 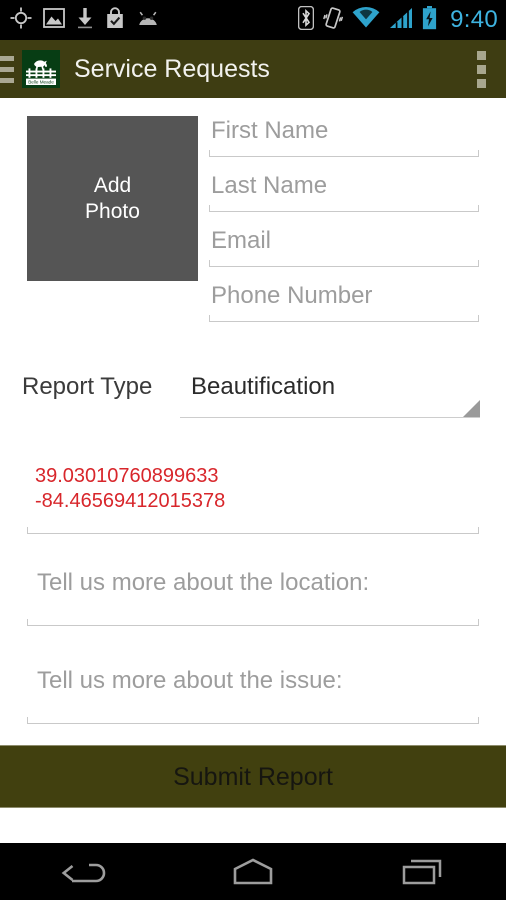 What do you see at coordinates (21, 20) in the screenshot?
I see `gps-location-icon` at bounding box center [21, 20].